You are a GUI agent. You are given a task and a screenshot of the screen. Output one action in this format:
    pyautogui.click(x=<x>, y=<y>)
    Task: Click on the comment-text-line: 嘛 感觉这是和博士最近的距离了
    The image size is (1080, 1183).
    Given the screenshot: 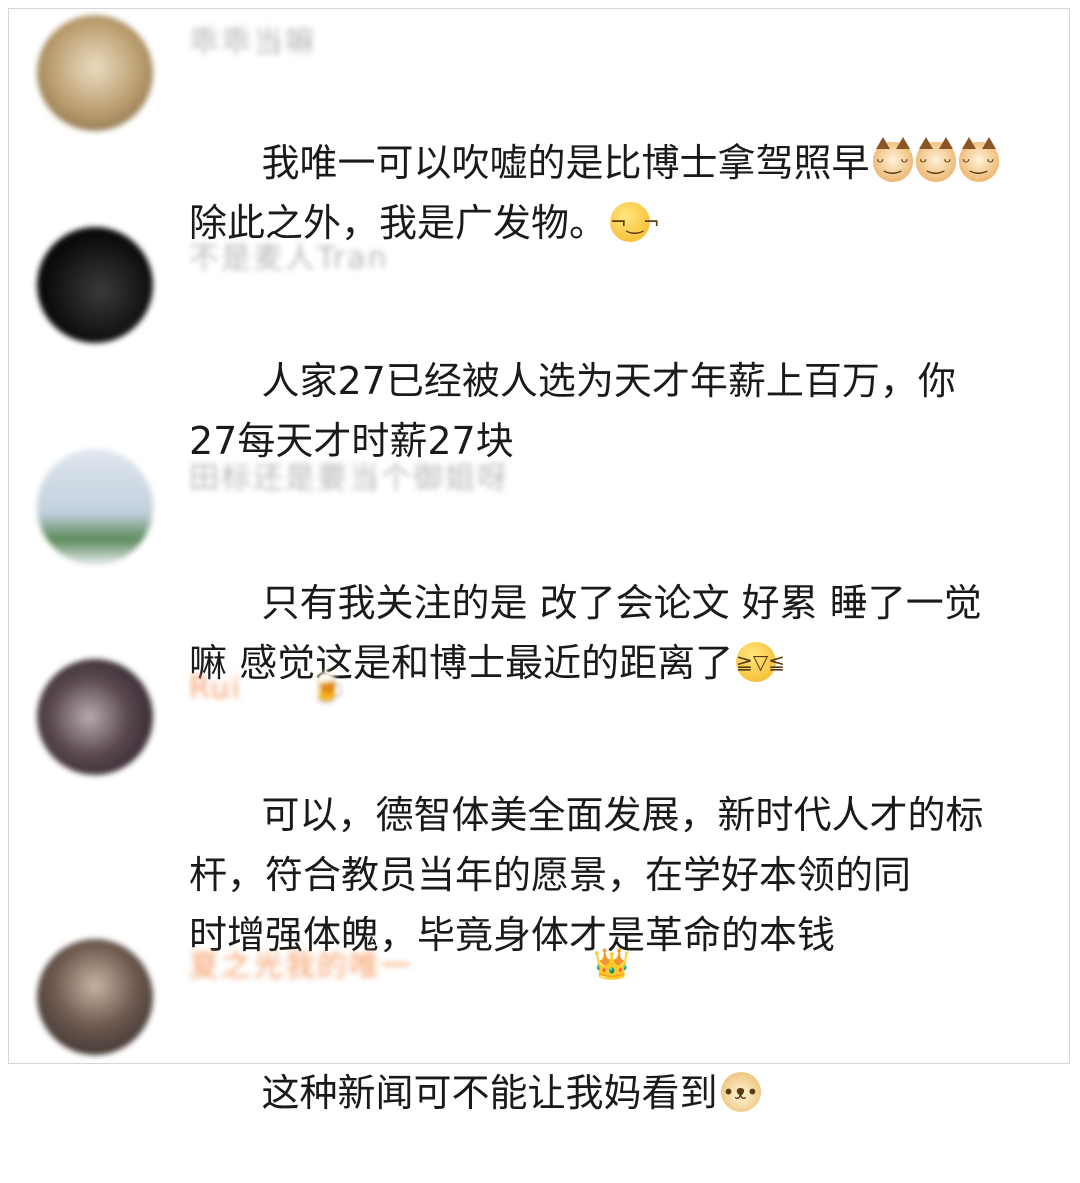 What is the action you would take?
    pyautogui.click(x=461, y=663)
    